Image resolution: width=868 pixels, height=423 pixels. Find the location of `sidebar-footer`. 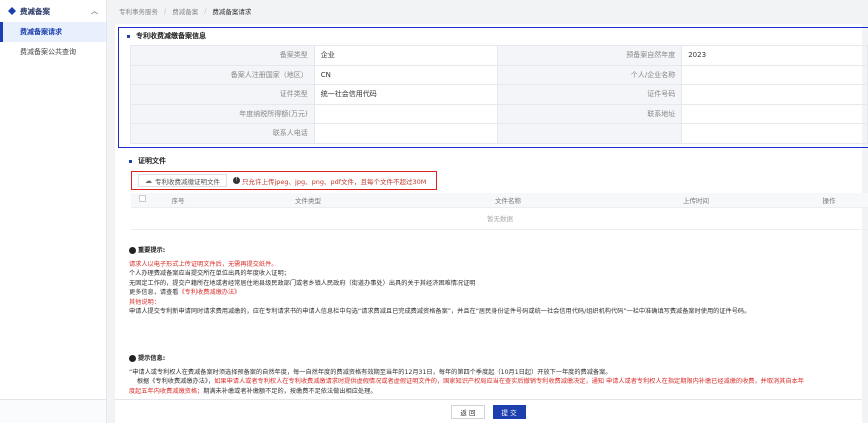

sidebar-footer is located at coordinates (53, 411).